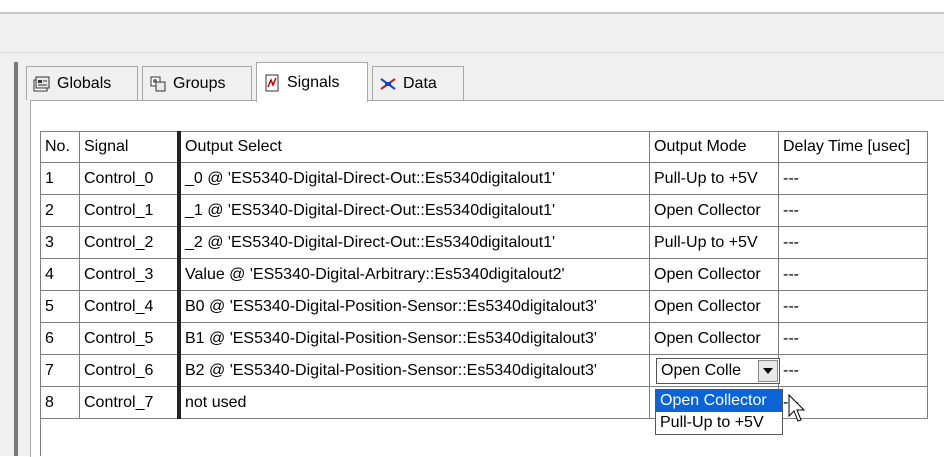 The height and width of the screenshot is (457, 944). Describe the element at coordinates (42, 84) in the screenshot. I see `globals-icon` at that location.